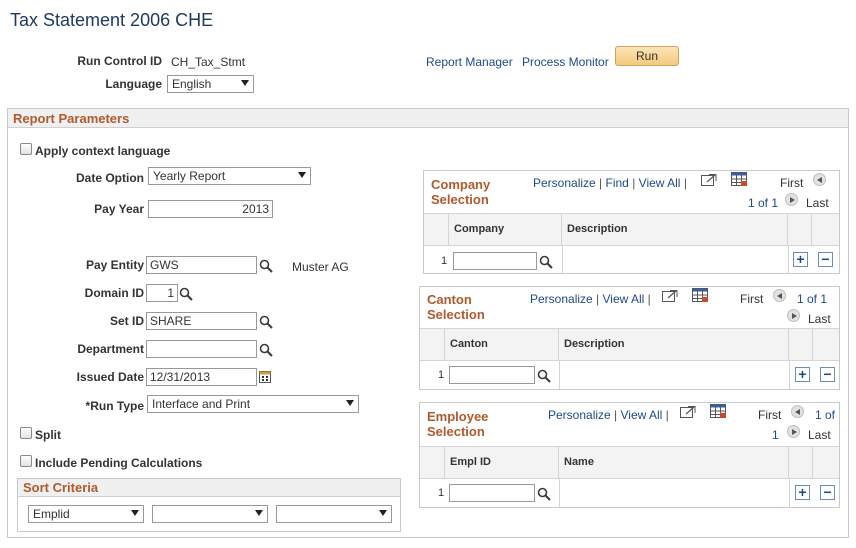 The height and width of the screenshot is (548, 856). I want to click on split-label: Split, so click(48, 435).